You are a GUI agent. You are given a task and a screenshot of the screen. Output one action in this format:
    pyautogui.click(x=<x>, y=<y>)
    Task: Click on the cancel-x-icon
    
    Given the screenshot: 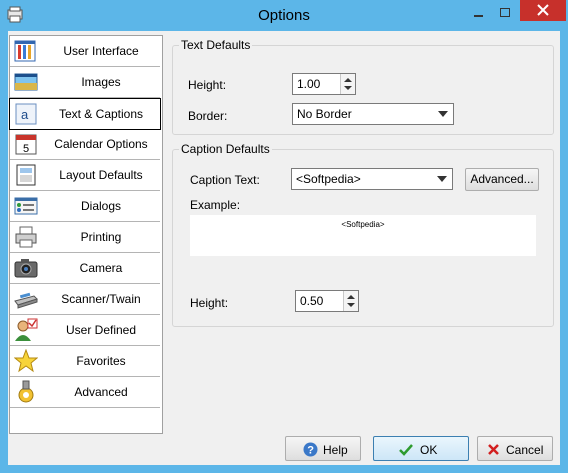 What is the action you would take?
    pyautogui.click(x=493, y=449)
    